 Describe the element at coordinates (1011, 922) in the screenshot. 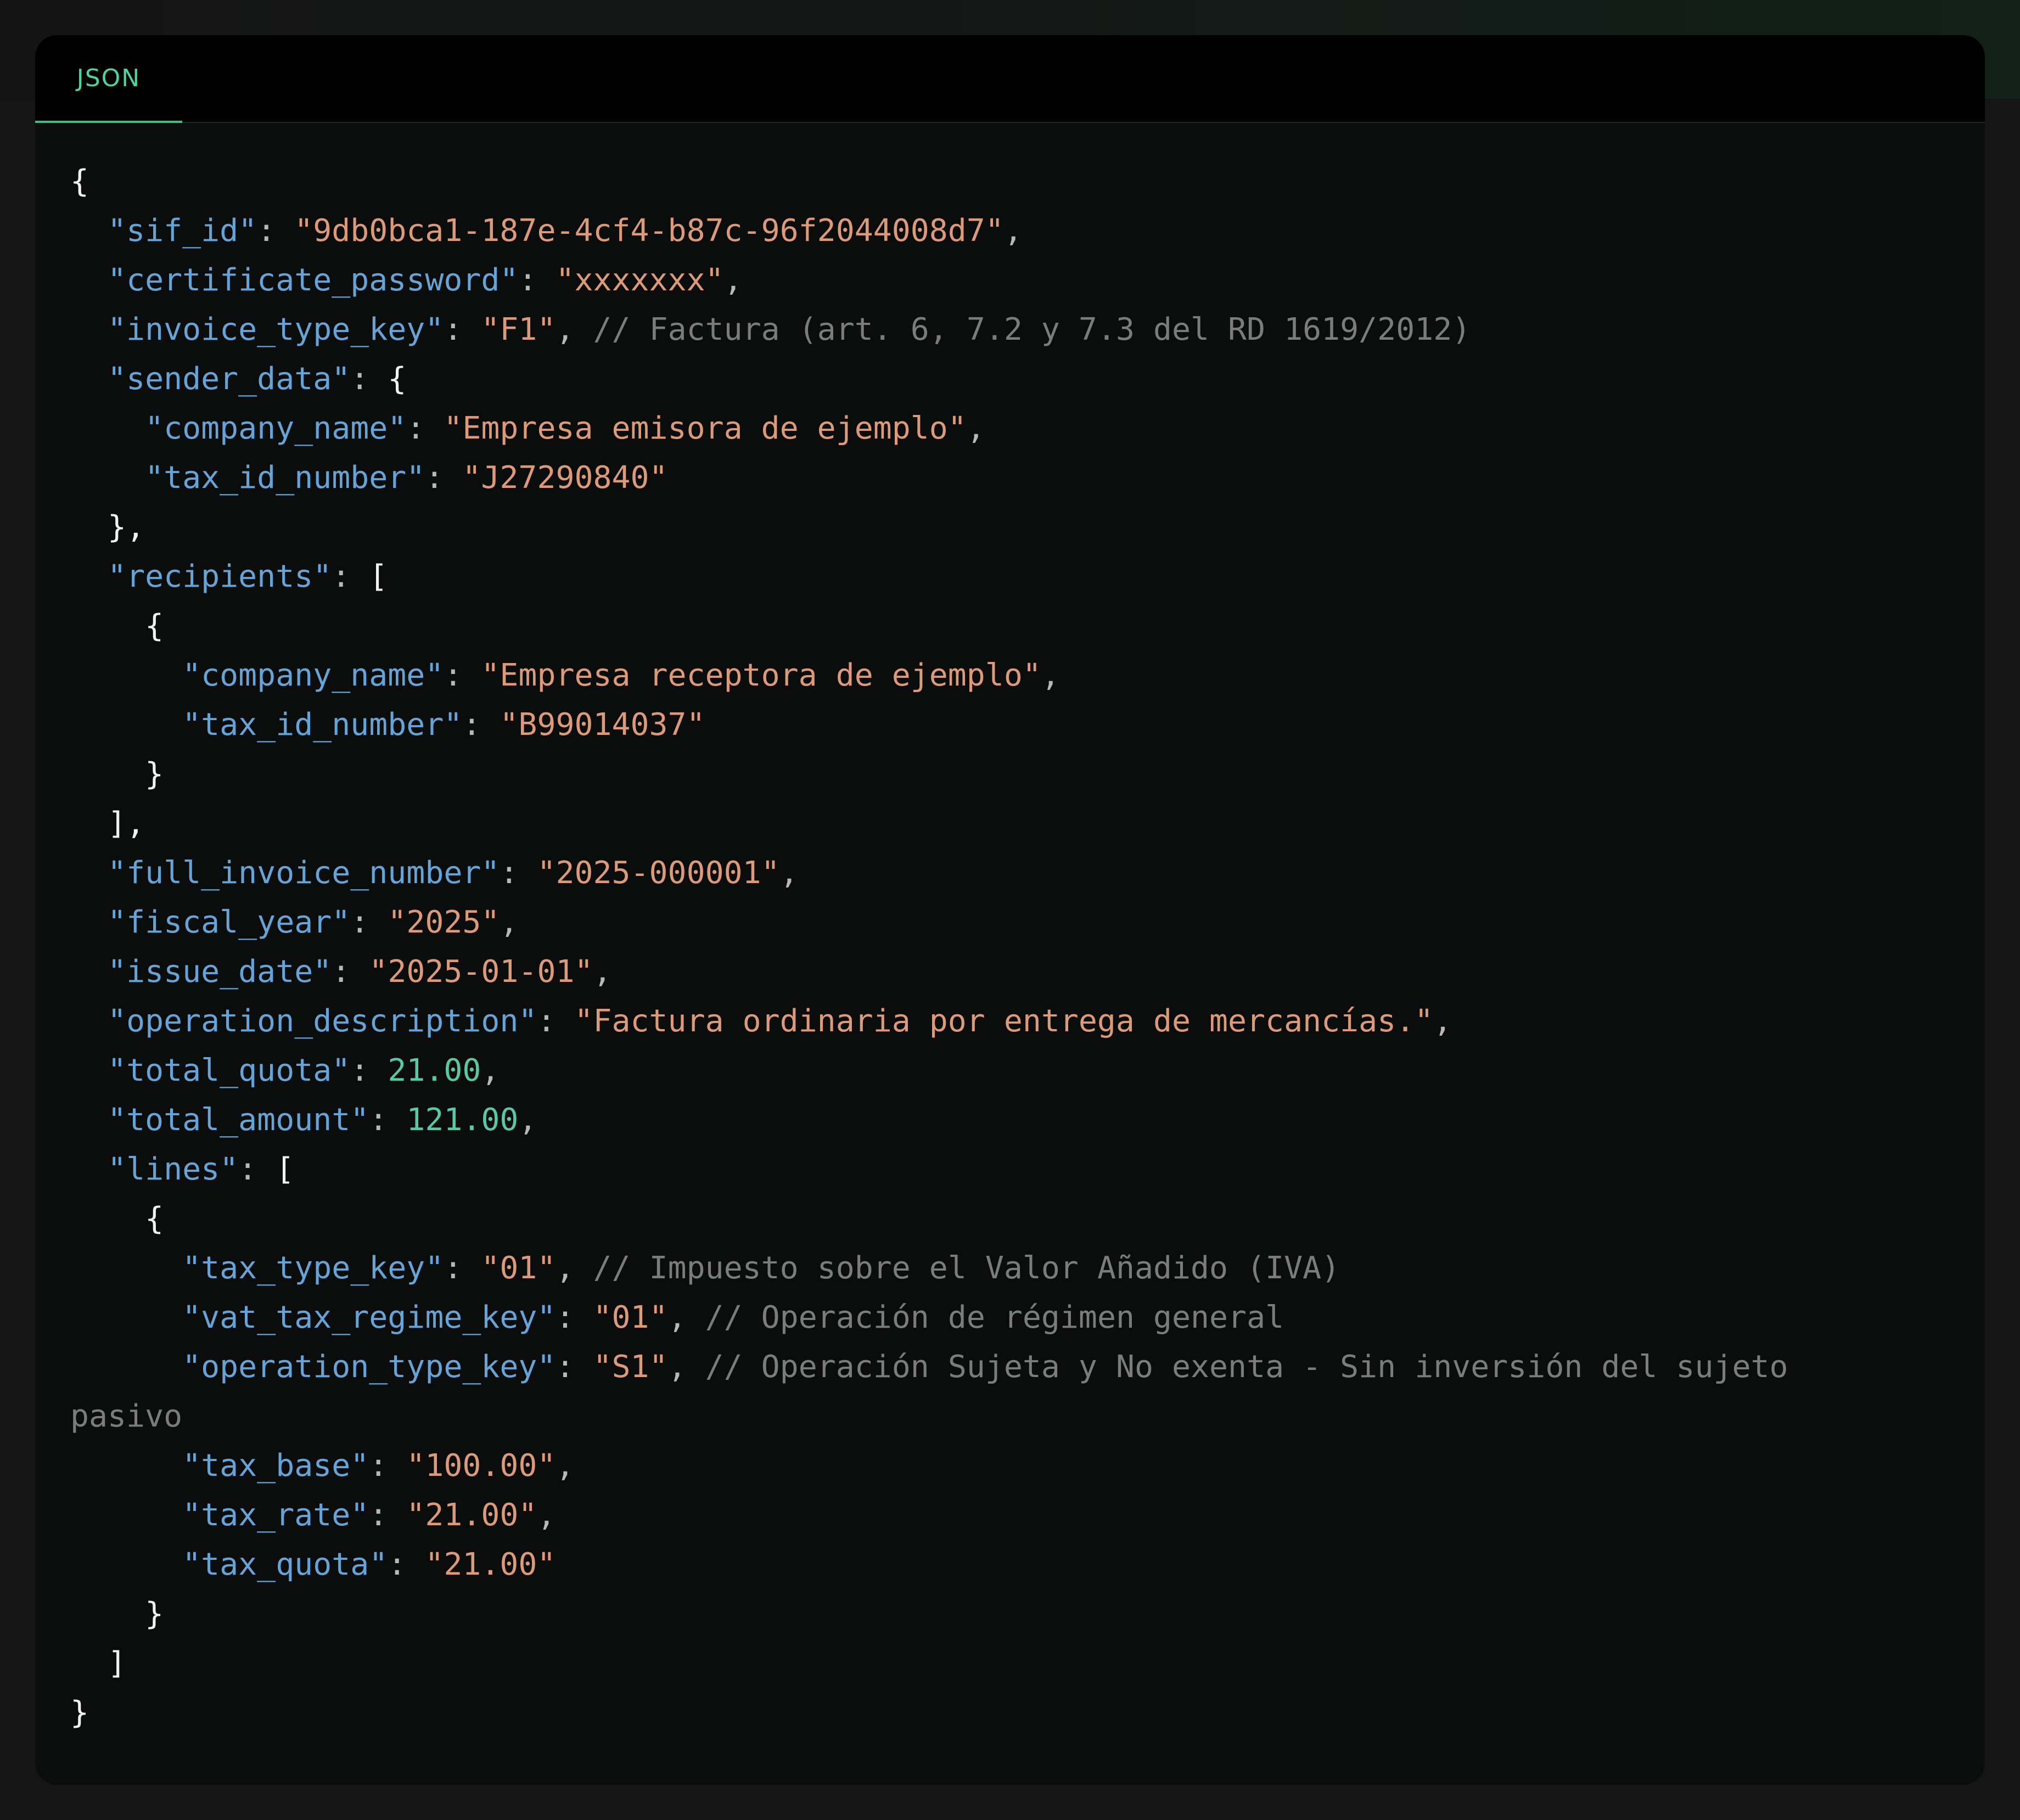

I see `code-line: "fiscal_year": "2025",` at that location.